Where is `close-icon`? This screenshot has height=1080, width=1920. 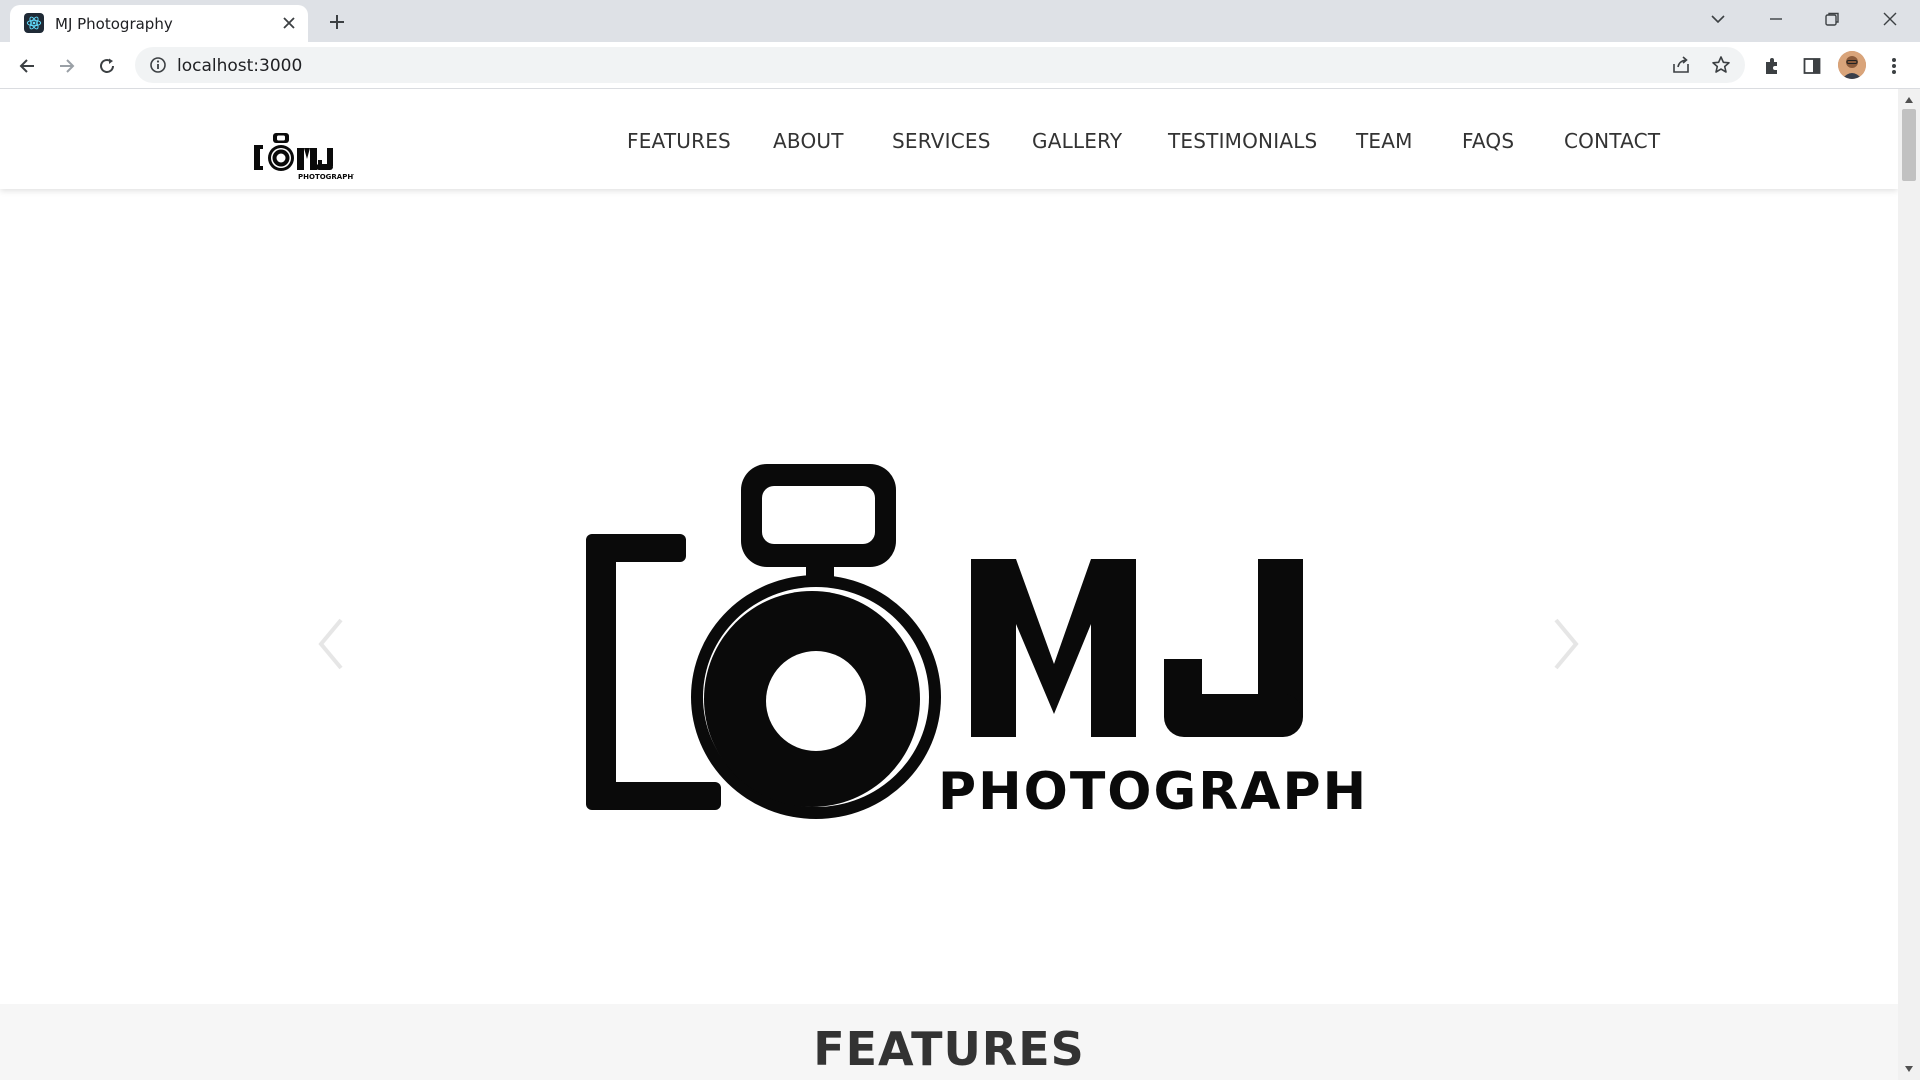
close-icon is located at coordinates (289, 23).